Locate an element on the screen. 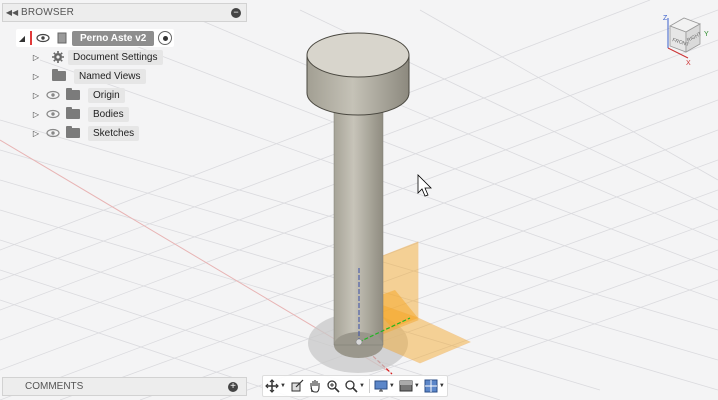 This screenshot has height=400, width=718. expand-root-icon: ◢ is located at coordinates (22, 38).